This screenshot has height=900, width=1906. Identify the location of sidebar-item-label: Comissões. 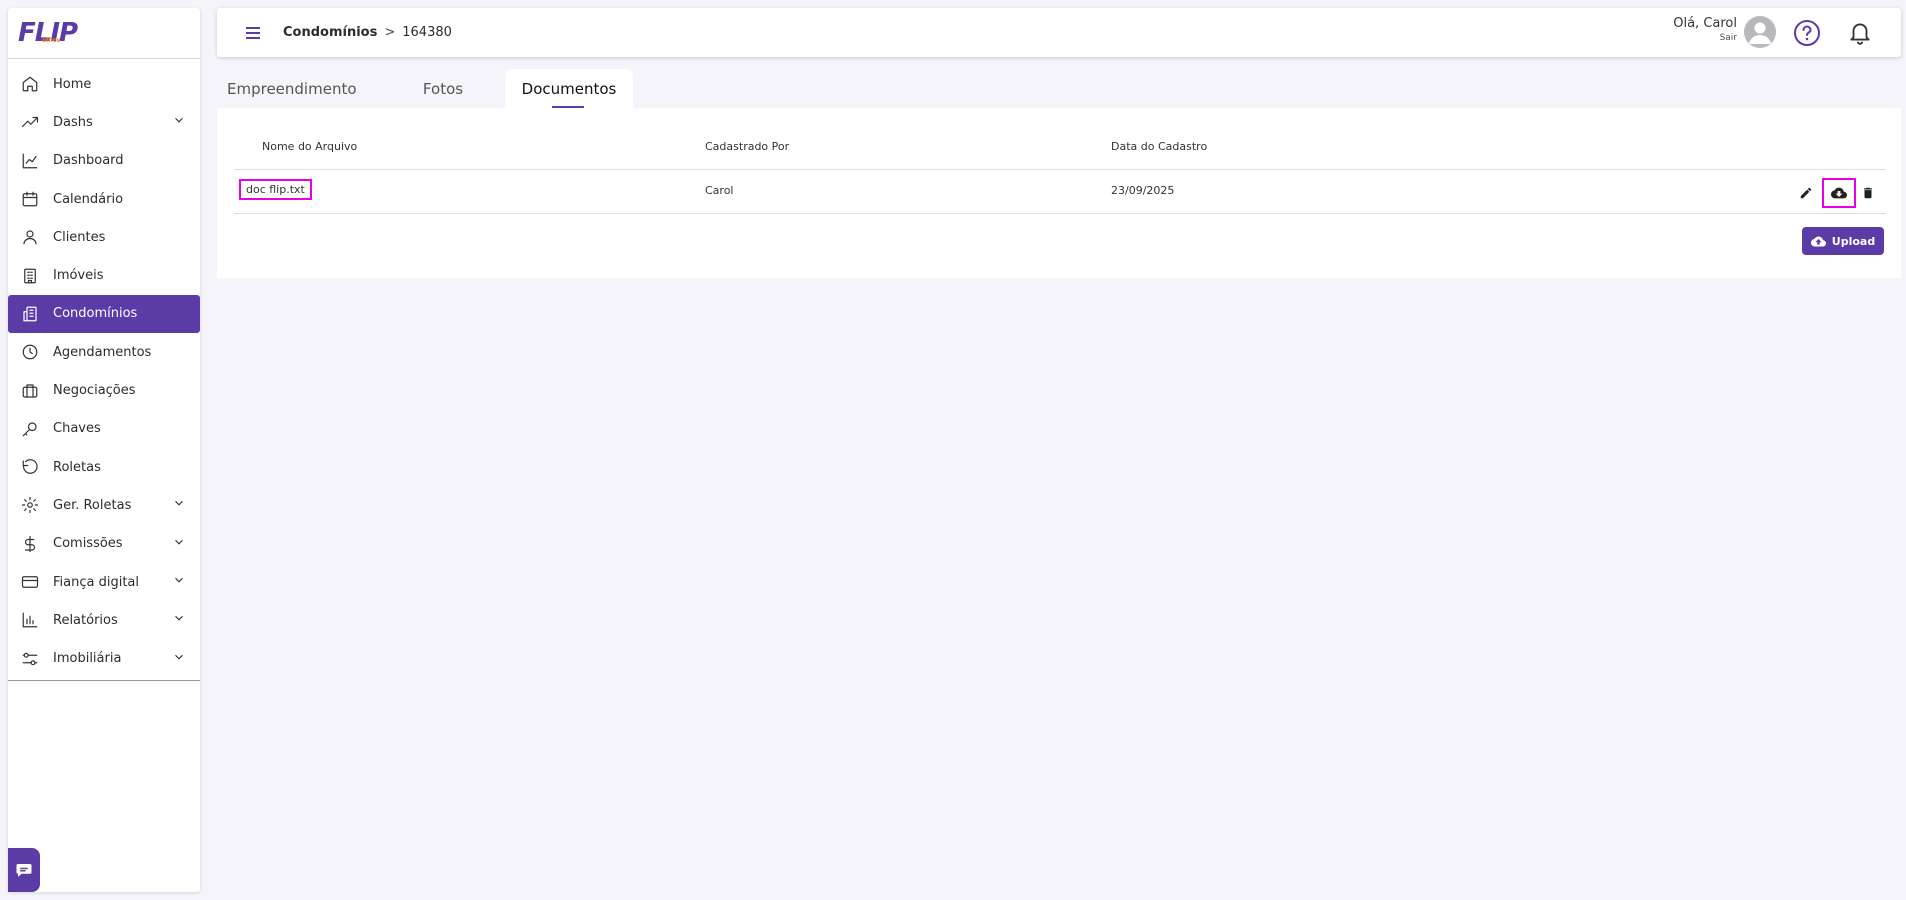
(88, 544).